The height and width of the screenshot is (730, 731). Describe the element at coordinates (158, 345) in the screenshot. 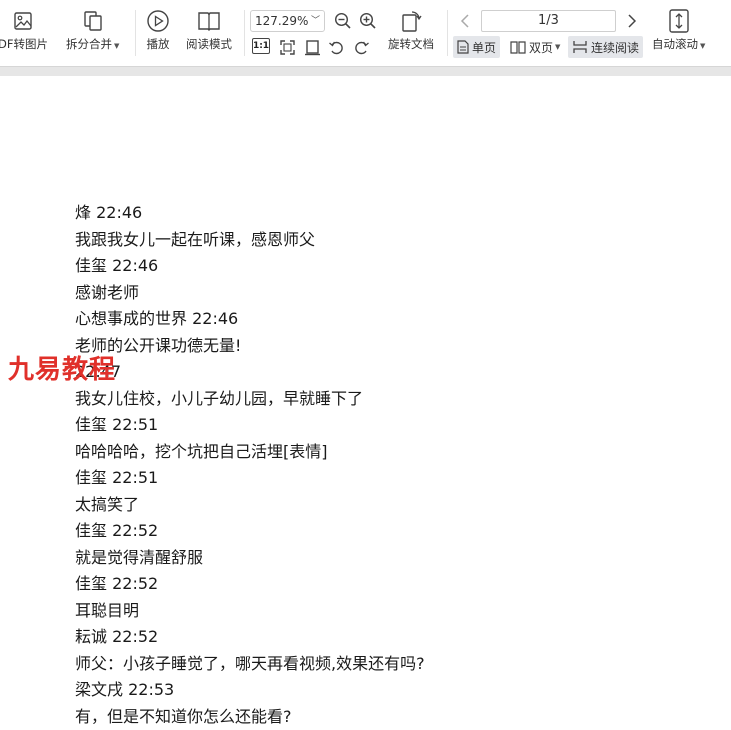

I see `chat-line: 老师的公开课功德无量!` at that location.